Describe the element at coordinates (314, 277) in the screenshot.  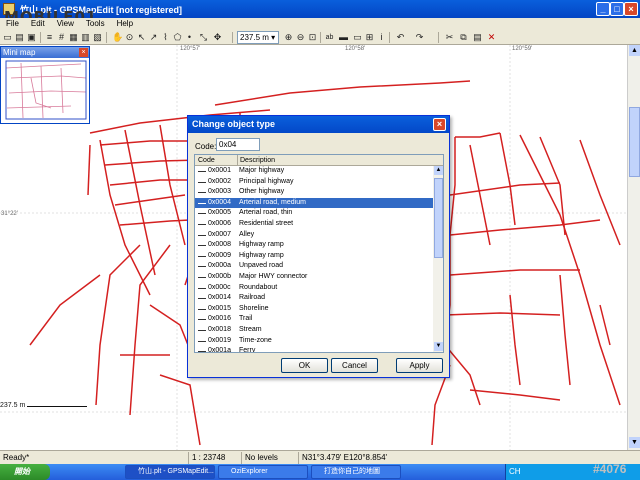
I see `list-item: 0x000b Major HWY connector` at that location.